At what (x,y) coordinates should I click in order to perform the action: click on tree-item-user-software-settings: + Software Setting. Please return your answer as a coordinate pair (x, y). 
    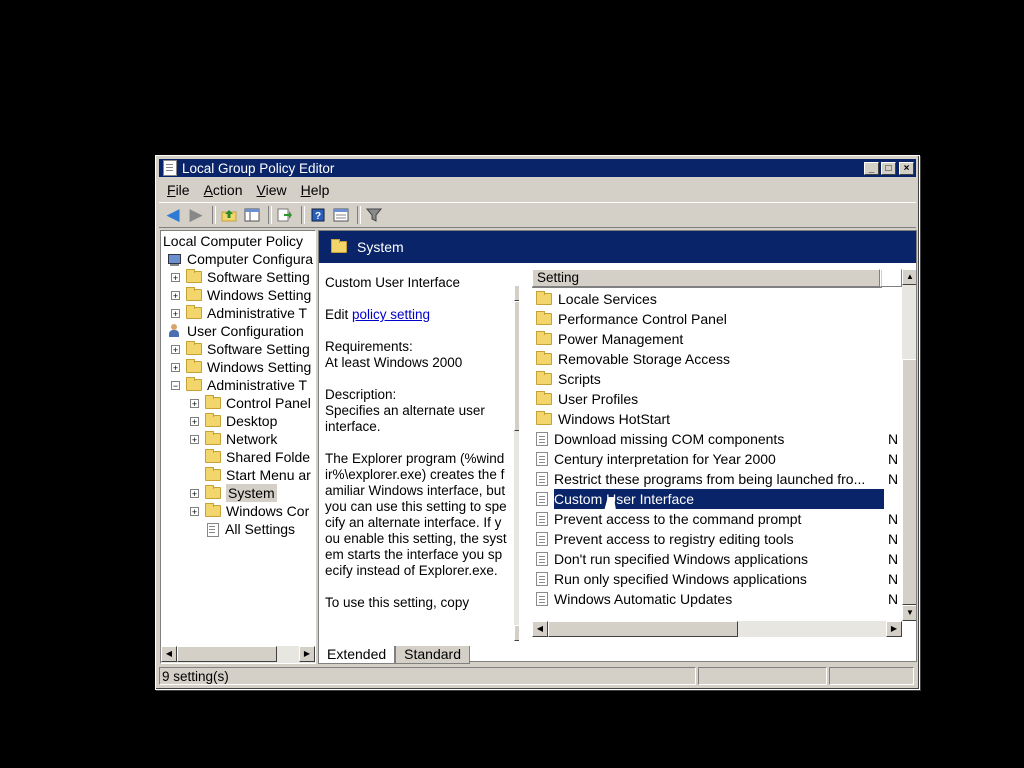
    Looking at the image, I should click on (240, 349).